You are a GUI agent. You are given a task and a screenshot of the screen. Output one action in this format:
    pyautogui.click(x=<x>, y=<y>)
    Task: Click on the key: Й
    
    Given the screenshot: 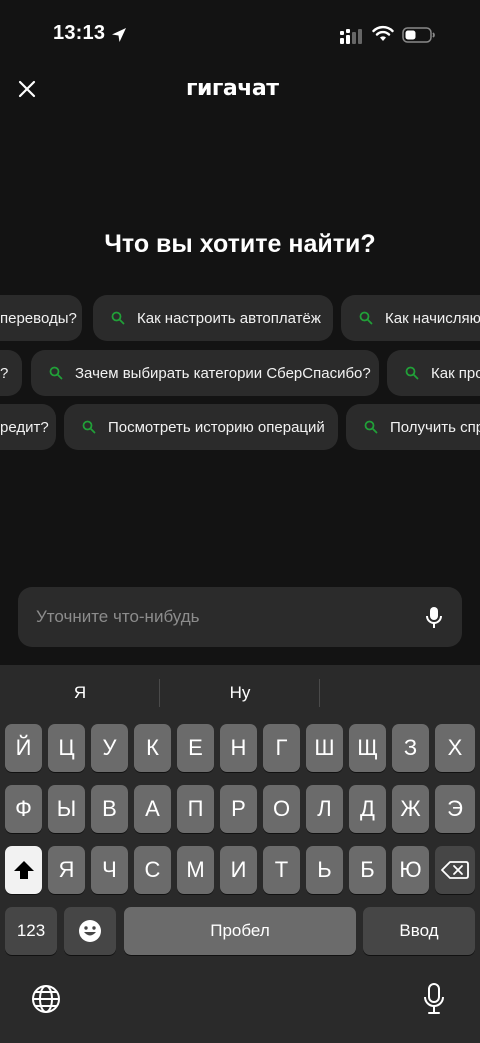 What is the action you would take?
    pyautogui.click(x=23, y=748)
    